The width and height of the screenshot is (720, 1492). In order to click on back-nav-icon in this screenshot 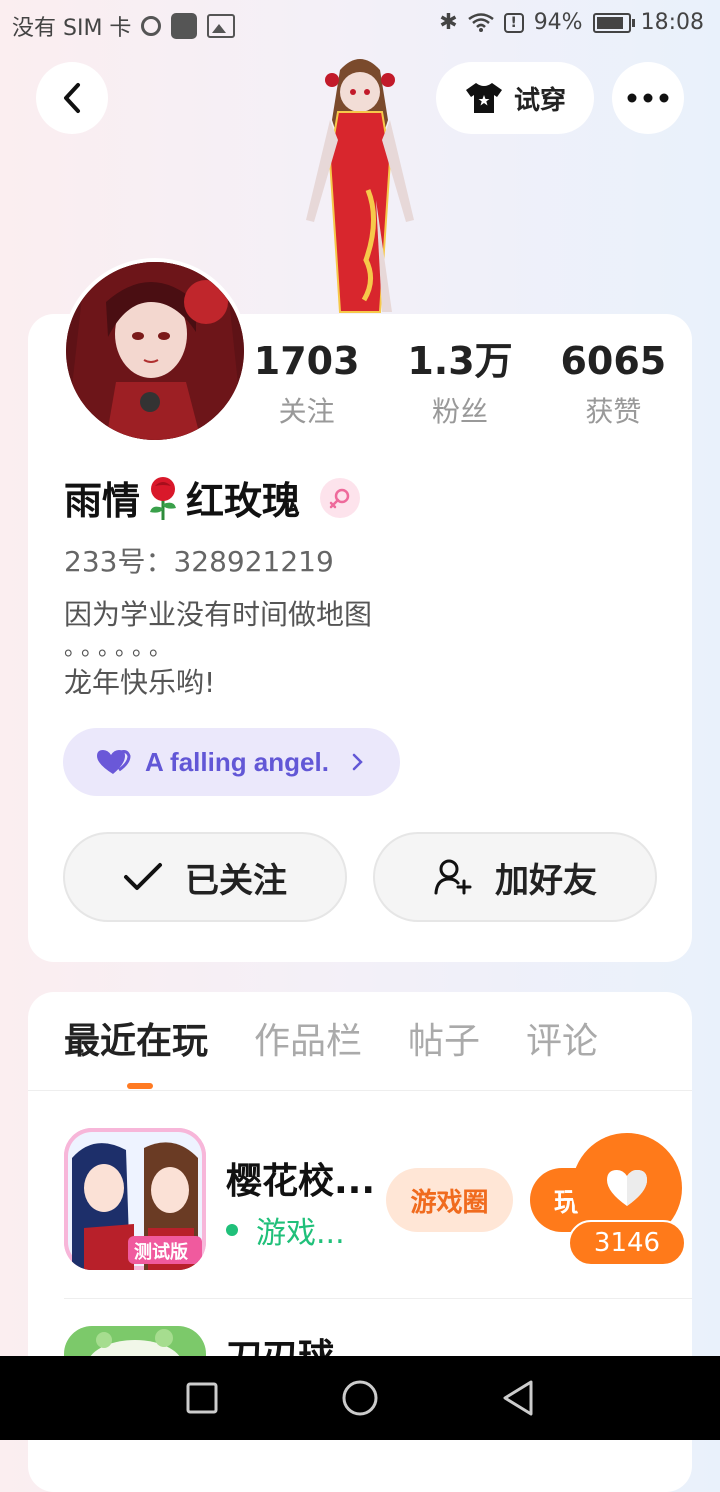, I will do `click(518, 1398)`.